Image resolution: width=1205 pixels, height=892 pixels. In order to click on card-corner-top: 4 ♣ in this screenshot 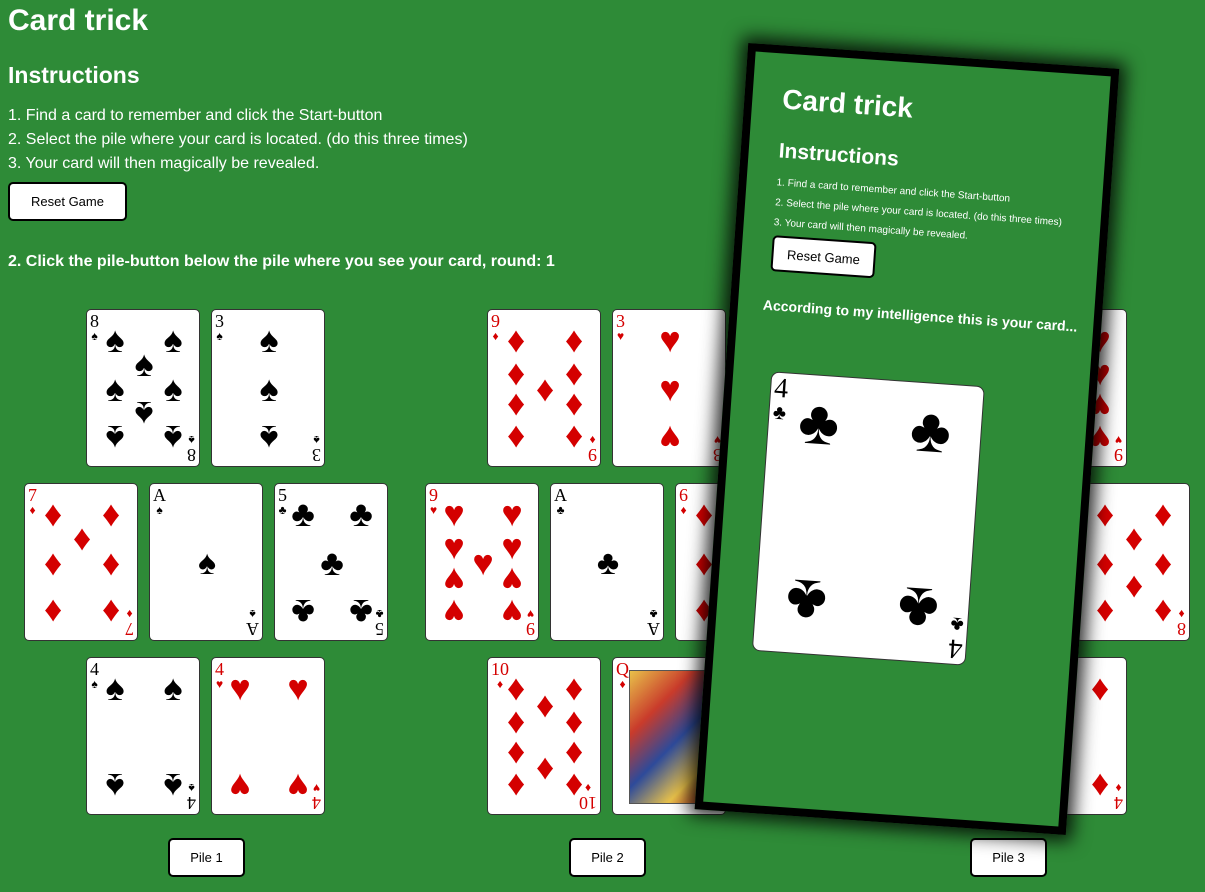, I will do `click(781, 398)`.